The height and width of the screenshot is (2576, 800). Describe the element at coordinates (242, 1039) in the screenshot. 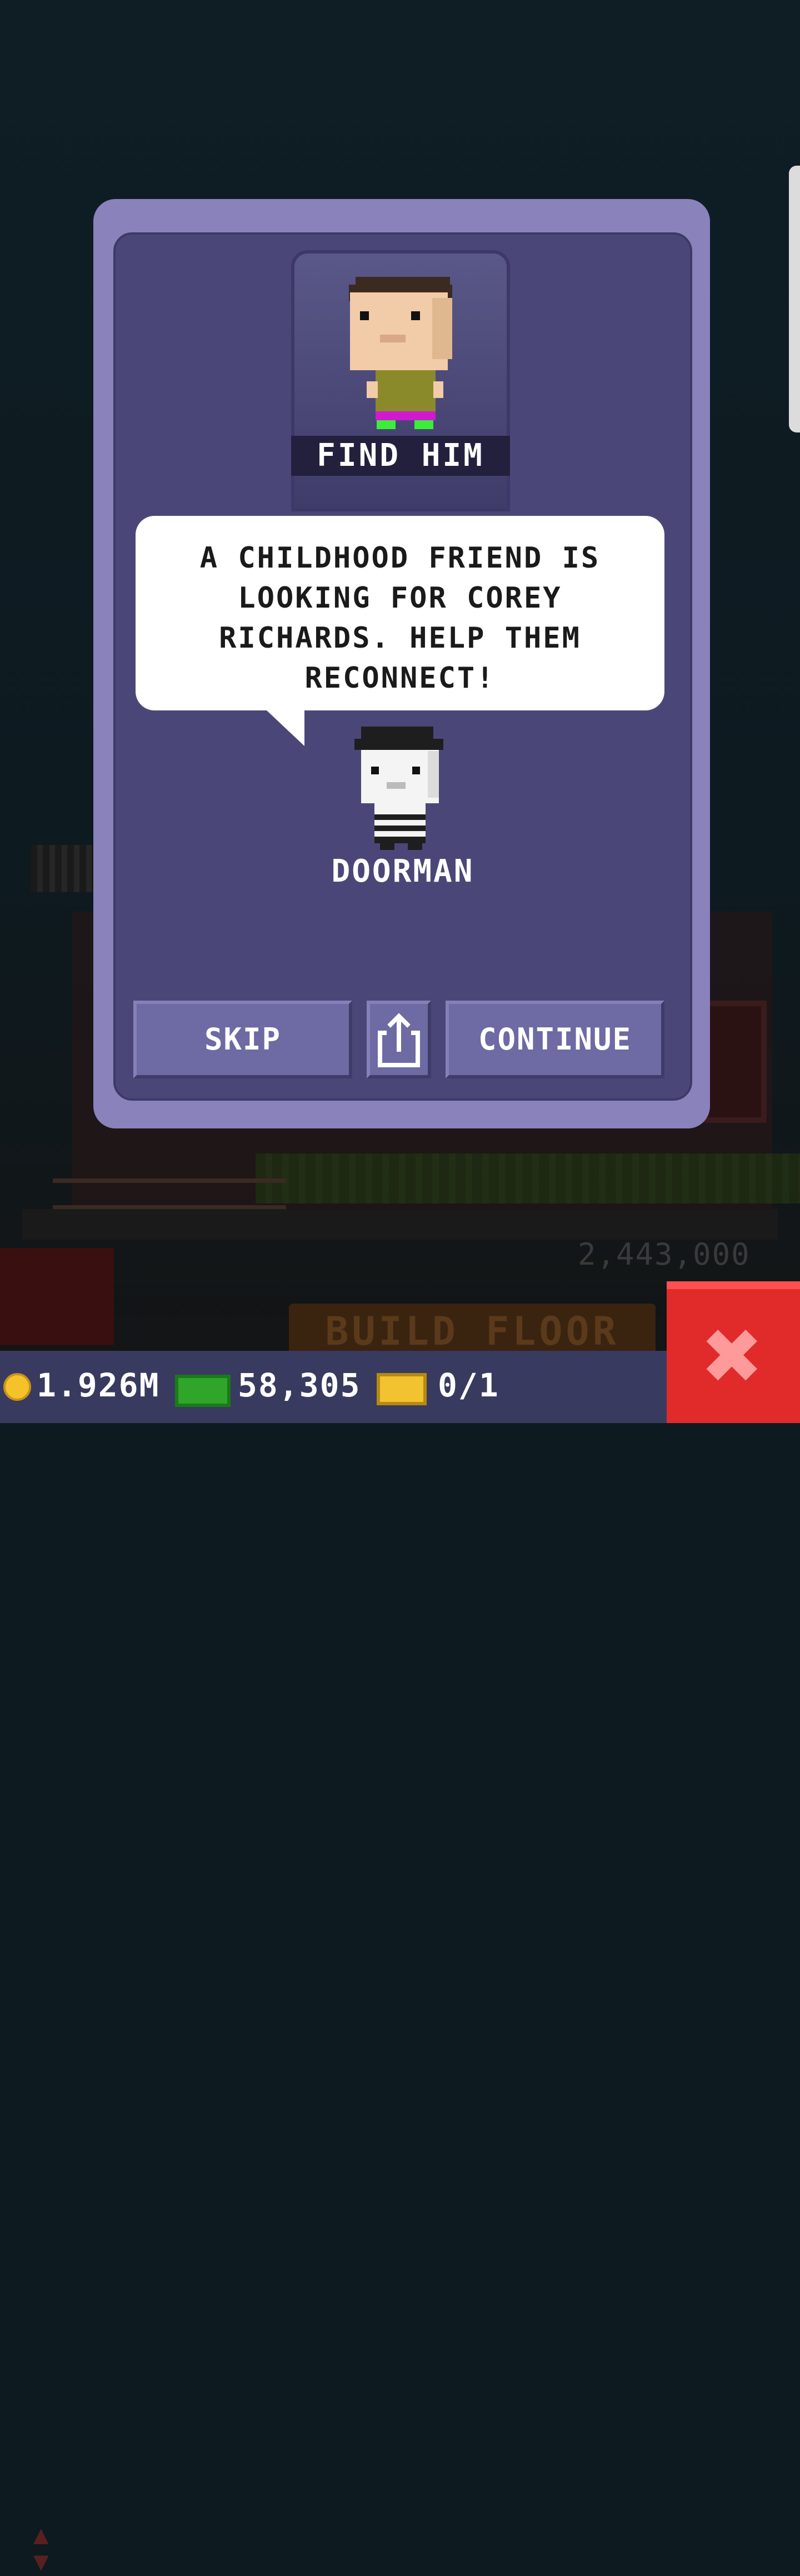

I see `skip-button: SKIP` at that location.